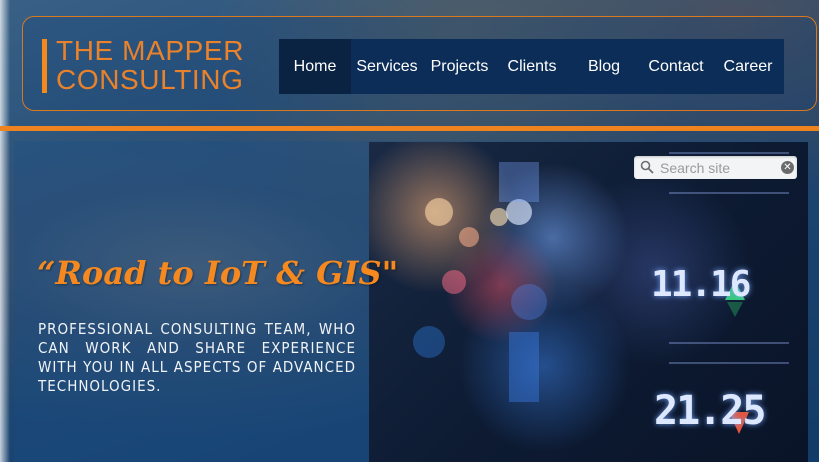  I want to click on search-input, so click(718, 167).